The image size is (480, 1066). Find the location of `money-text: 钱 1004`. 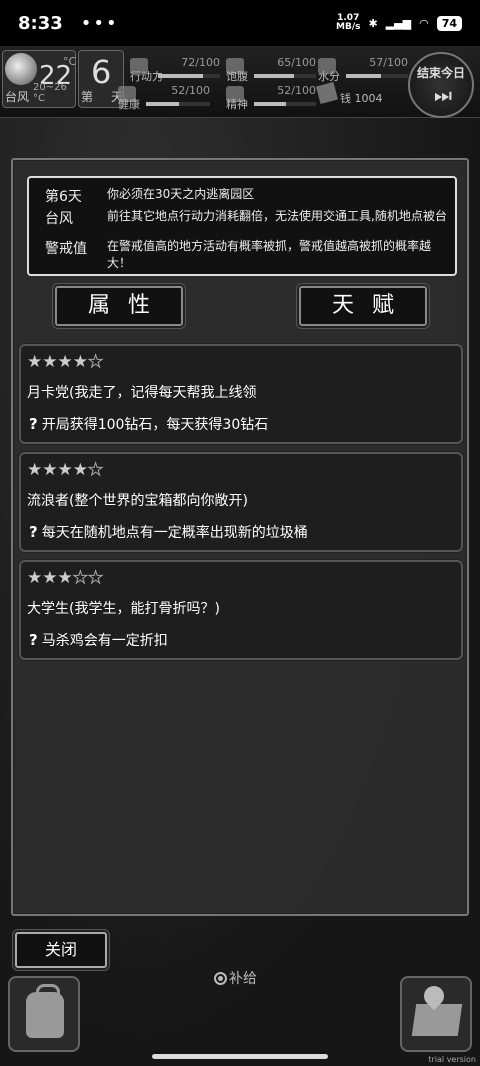

money-text: 钱 1004 is located at coordinates (361, 98).